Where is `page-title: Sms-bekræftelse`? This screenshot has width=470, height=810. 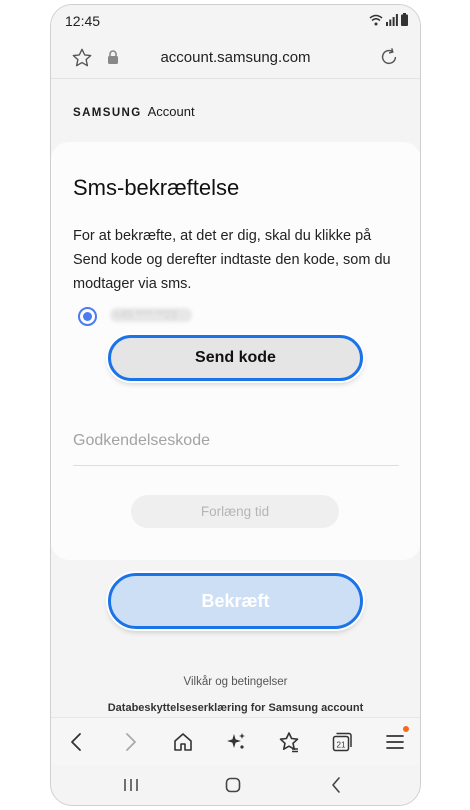 page-title: Sms-bekræftelse is located at coordinates (156, 187).